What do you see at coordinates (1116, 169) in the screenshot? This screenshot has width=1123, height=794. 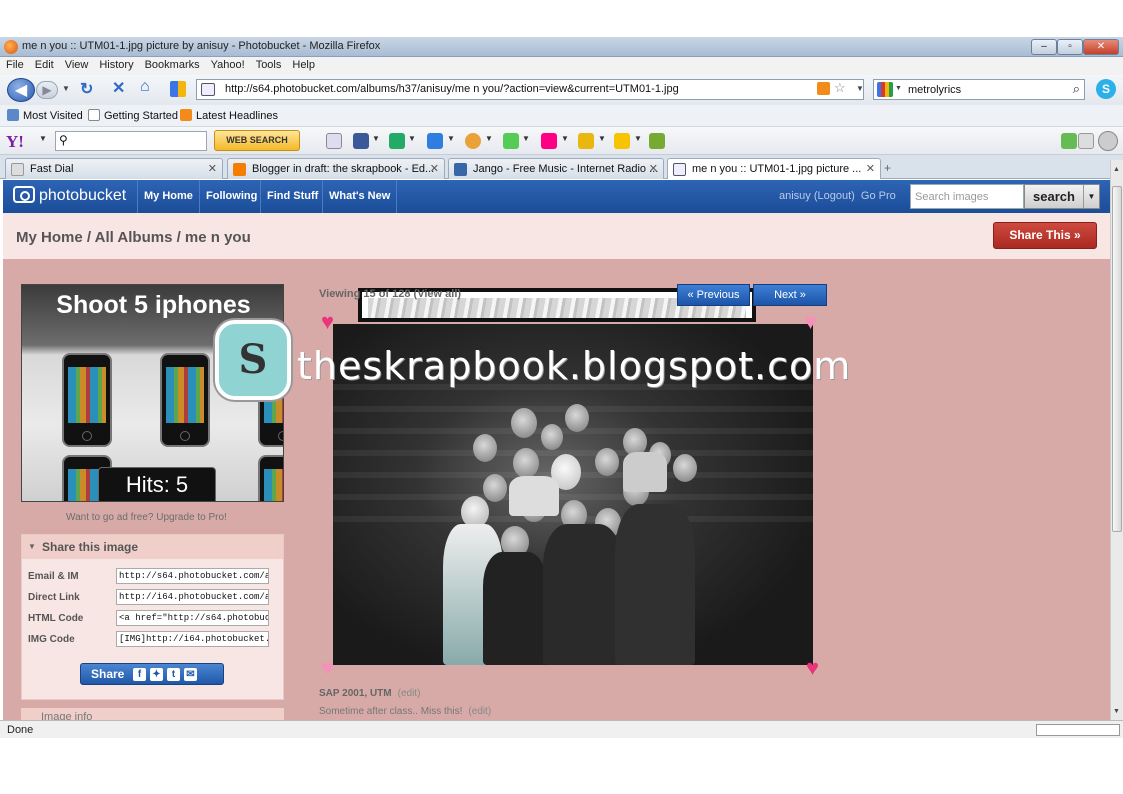 I see `scroll-up-icon: ▲` at bounding box center [1116, 169].